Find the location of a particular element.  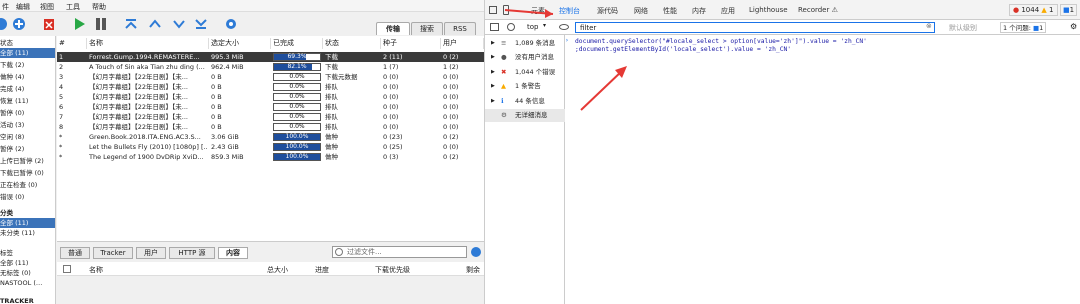

col-name: 名称 is located at coordinates (148, 43).